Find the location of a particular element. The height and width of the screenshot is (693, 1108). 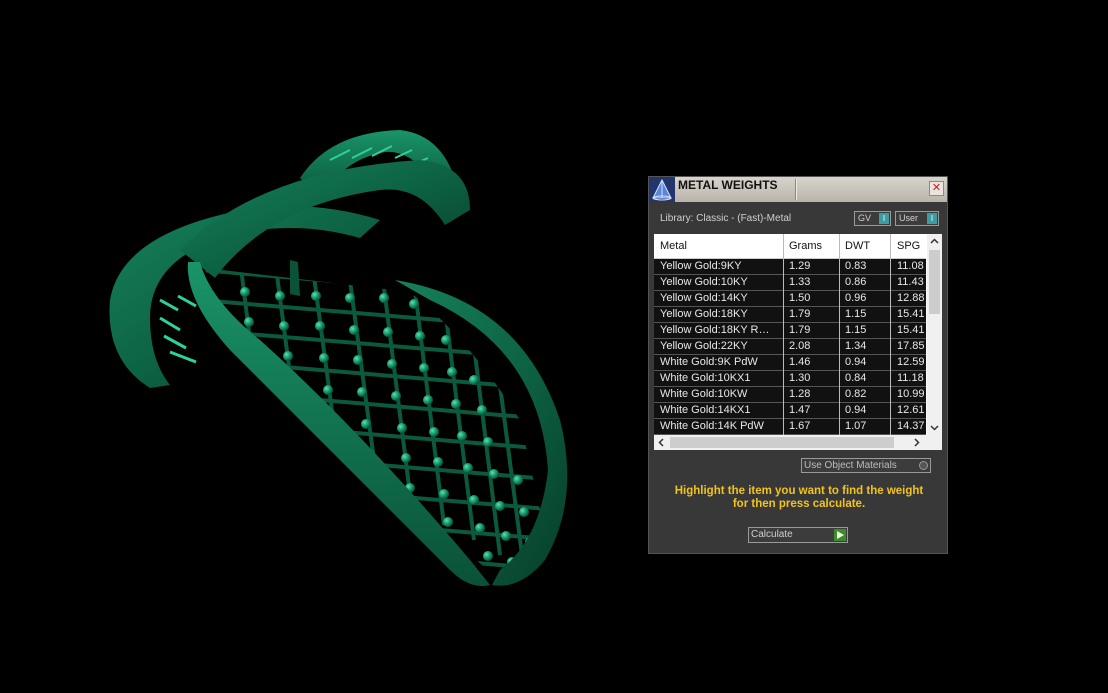

table-row: White Gold:9K PdW 1.46 0.94 12.59 is located at coordinates (790, 363).